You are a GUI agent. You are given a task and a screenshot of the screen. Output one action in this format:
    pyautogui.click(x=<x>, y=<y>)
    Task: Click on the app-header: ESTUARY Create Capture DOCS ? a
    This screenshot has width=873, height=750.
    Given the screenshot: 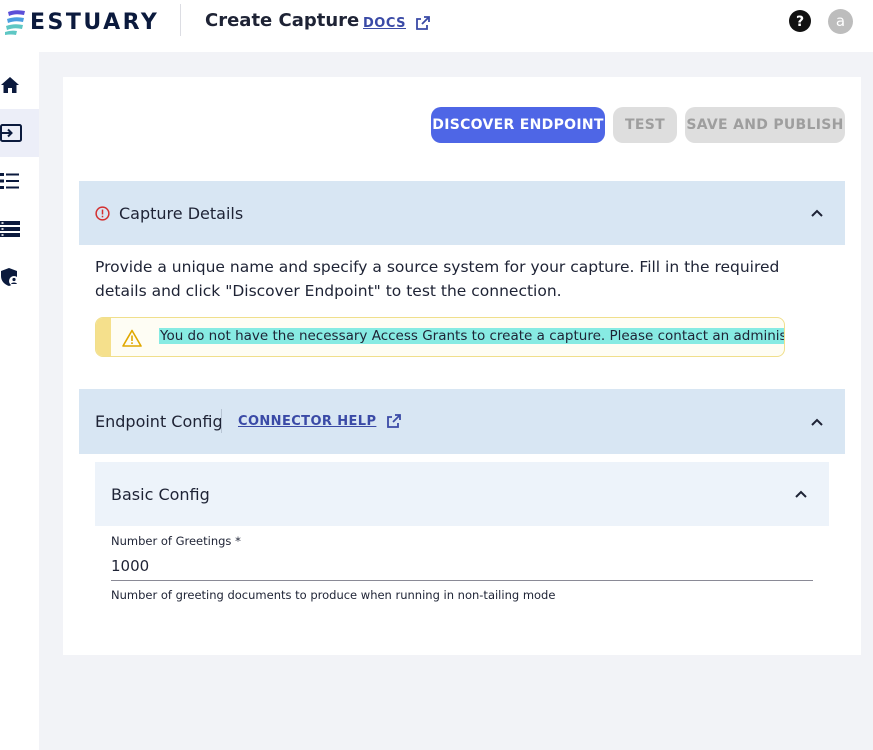 What is the action you would take?
    pyautogui.click(x=436, y=26)
    